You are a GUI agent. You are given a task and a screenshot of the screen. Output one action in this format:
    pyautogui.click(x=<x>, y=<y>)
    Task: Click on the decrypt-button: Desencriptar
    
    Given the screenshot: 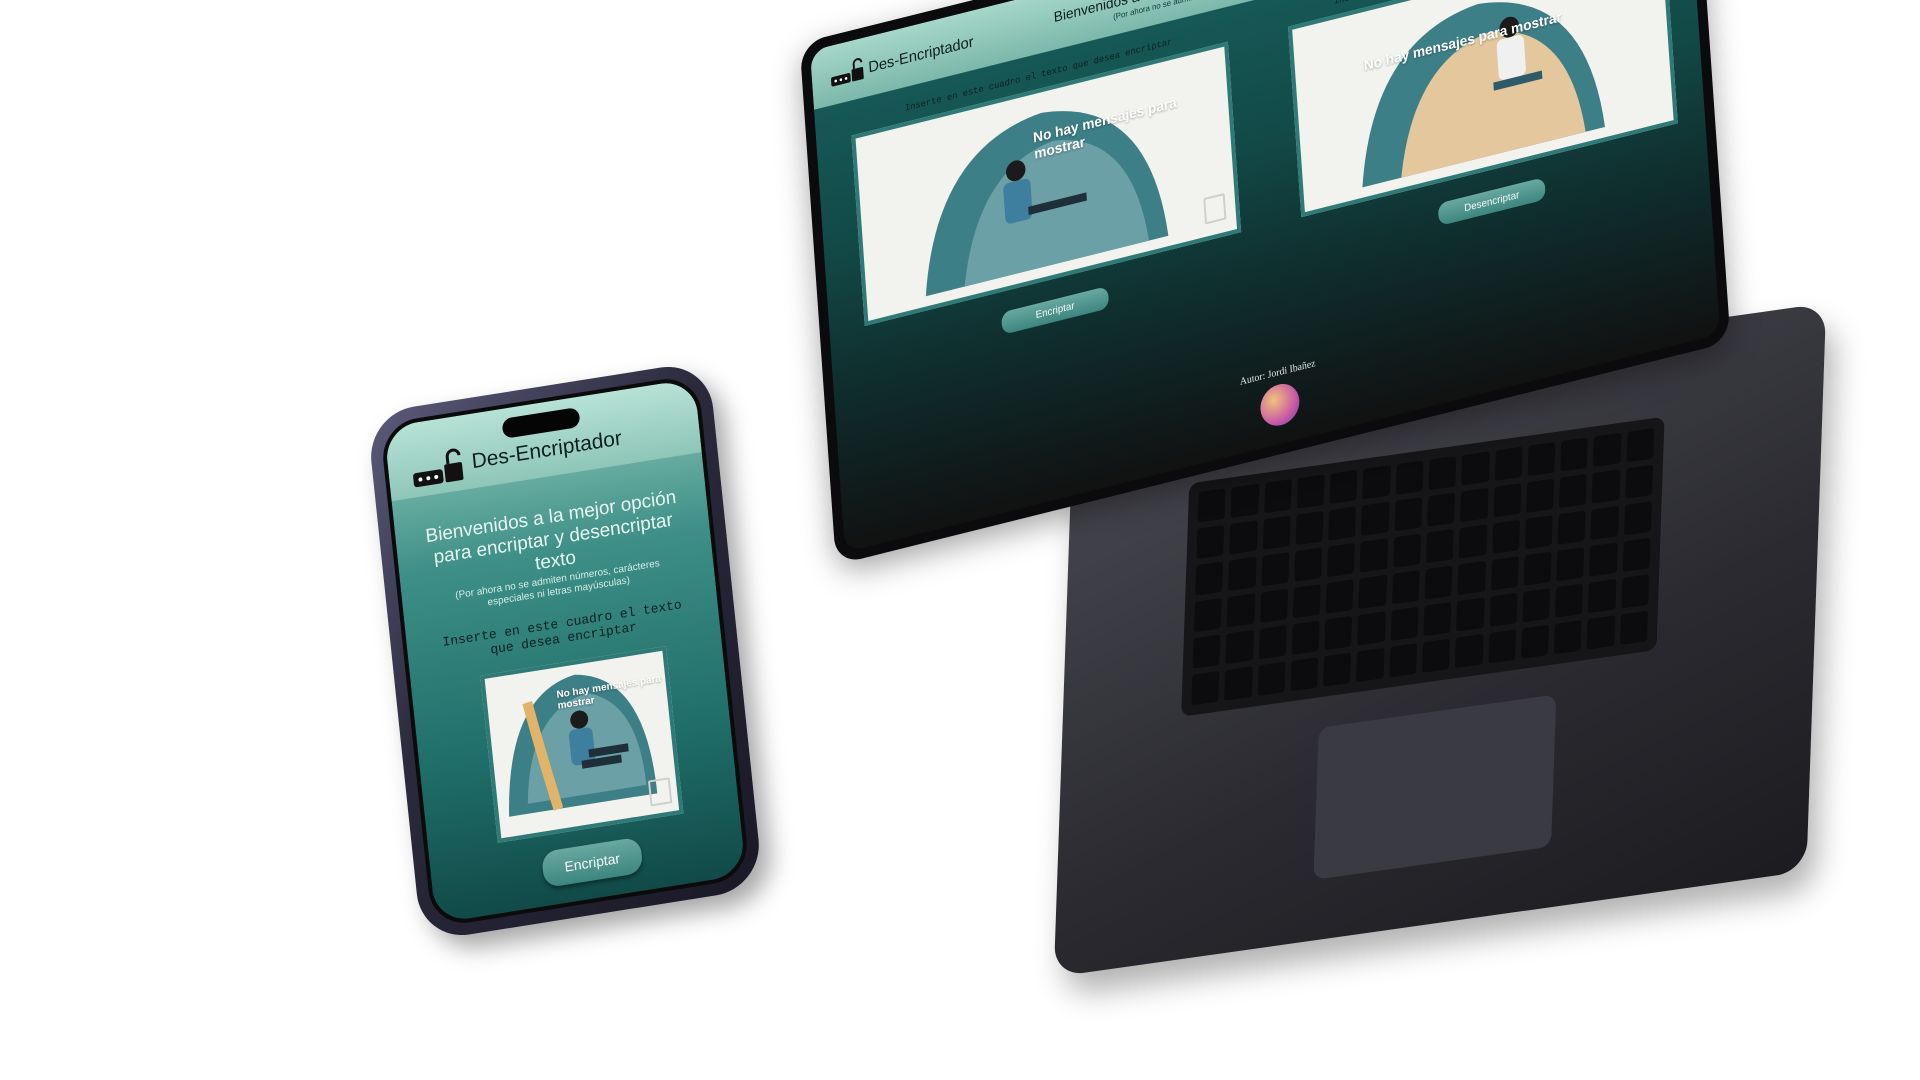 What is the action you would take?
    pyautogui.click(x=1491, y=202)
    